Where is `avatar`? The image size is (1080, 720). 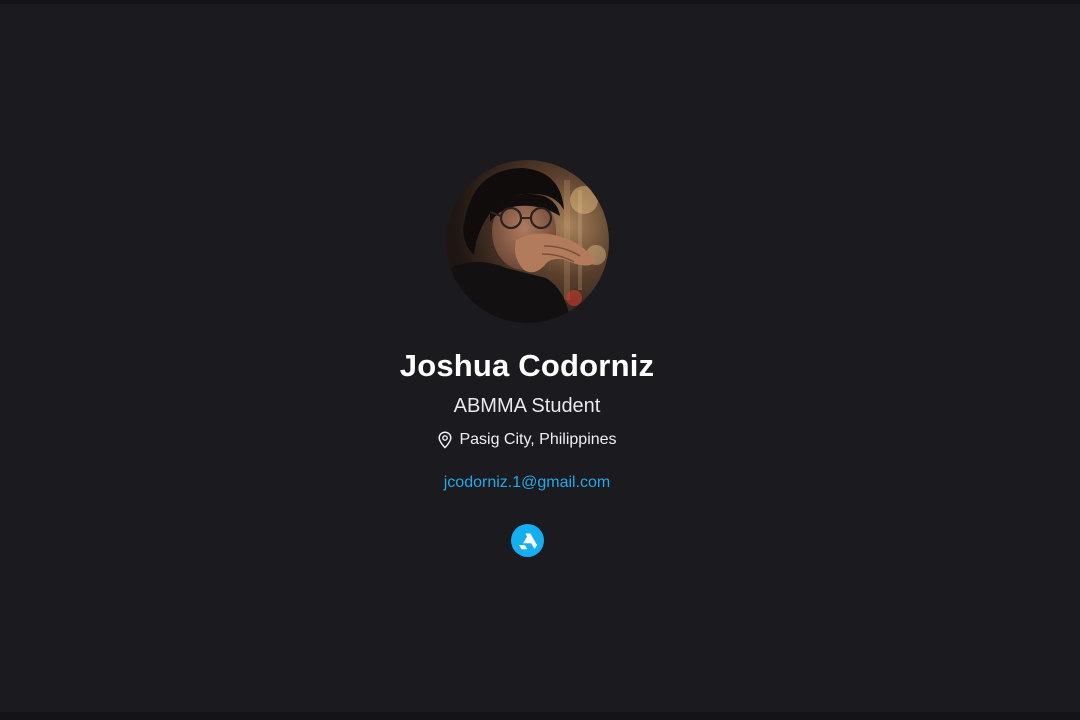
avatar is located at coordinates (527, 241).